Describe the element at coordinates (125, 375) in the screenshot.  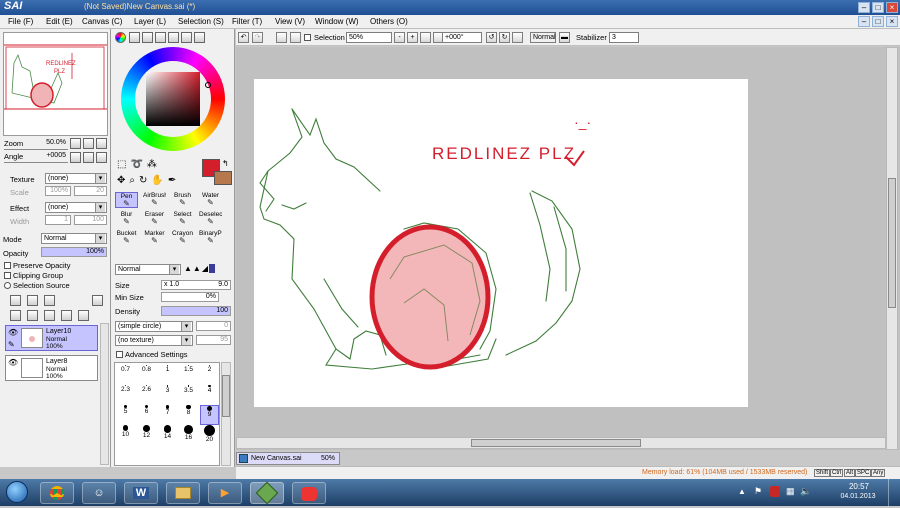
I see `brush-size-preset: 0.7` at that location.